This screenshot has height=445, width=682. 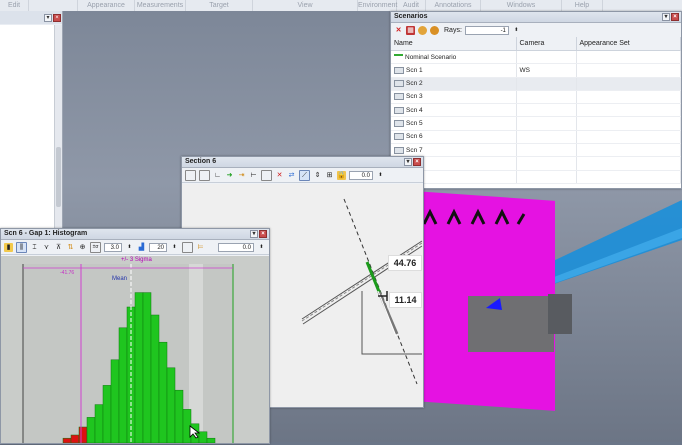 I want to click on scenarios-titlebar: Scenarios ▾ ×, so click(x=536, y=17).